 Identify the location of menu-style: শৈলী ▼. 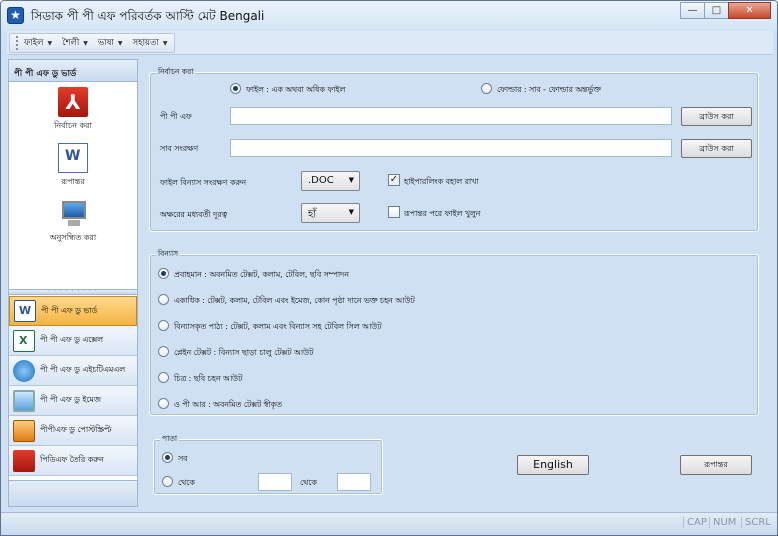
(75, 43).